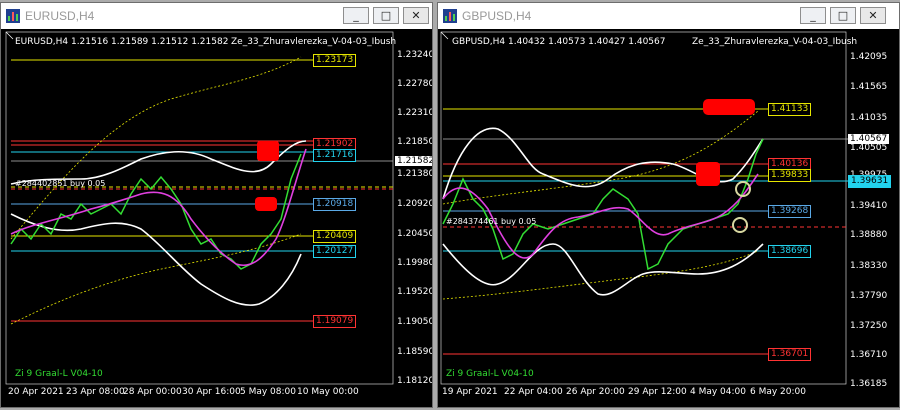 This screenshot has width=900, height=410. I want to click on price-axis-label: 1.20450, so click(415, 234).